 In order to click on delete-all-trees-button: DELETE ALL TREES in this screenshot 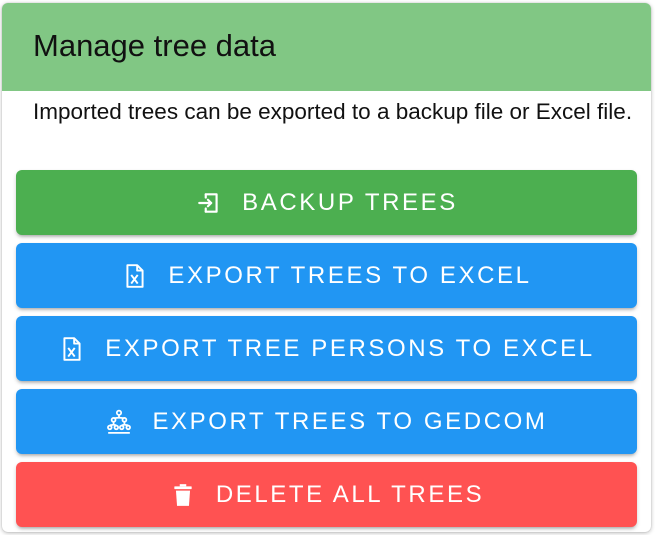, I will do `click(326, 494)`.